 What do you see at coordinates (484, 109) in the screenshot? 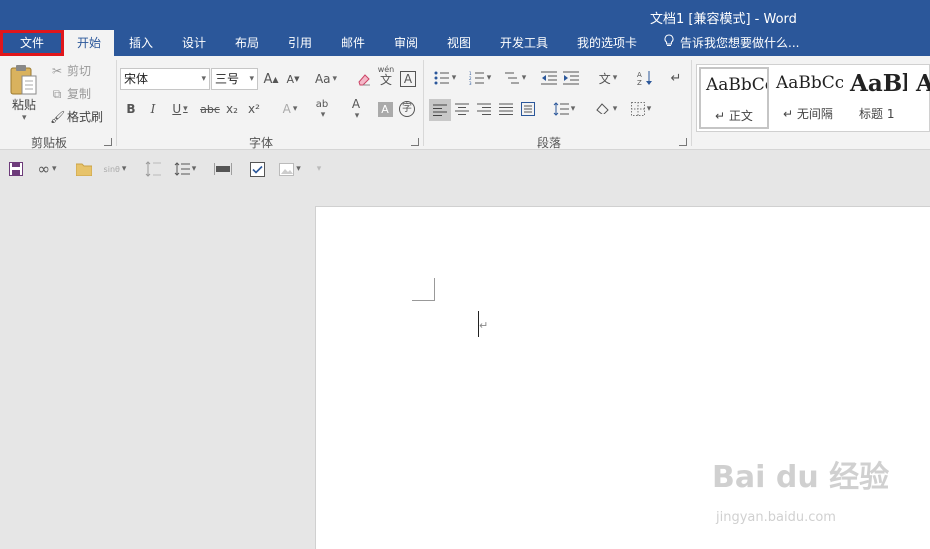
I see `align-right-icon` at bounding box center [484, 109].